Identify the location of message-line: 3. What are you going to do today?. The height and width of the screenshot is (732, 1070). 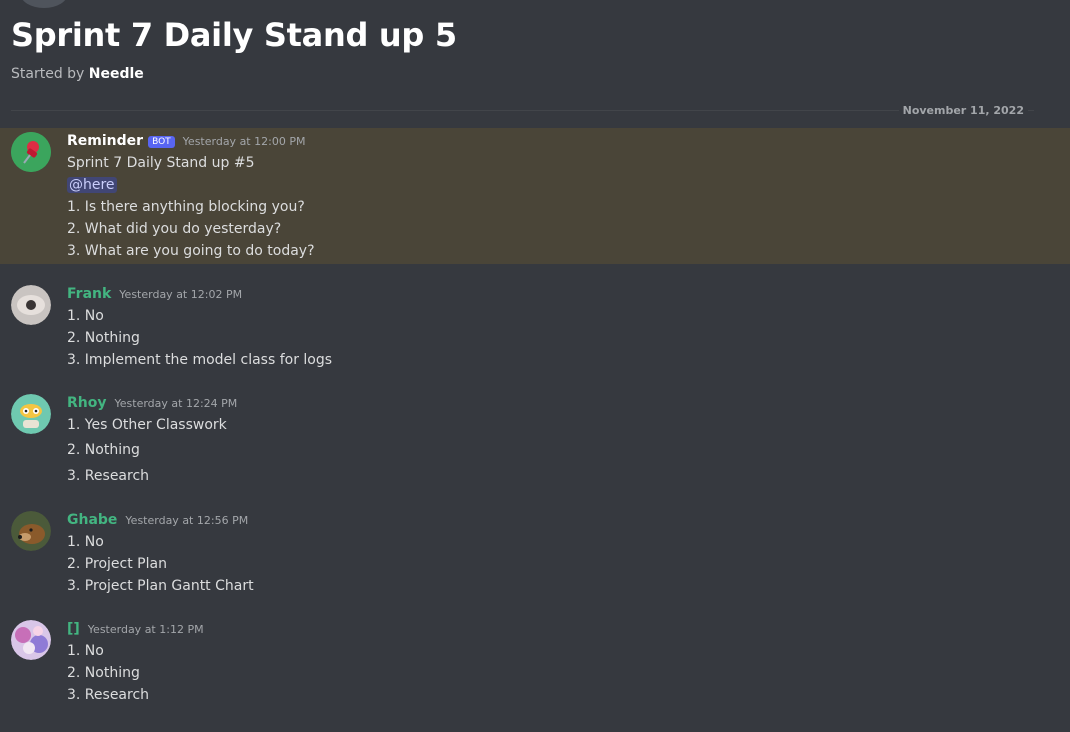
(191, 251).